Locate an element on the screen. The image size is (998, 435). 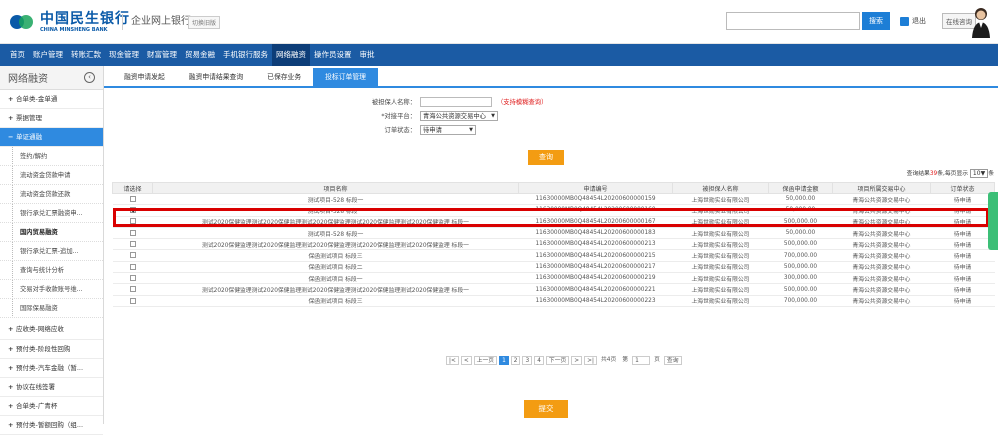
application-no-cell: 11630000MB0Q48454L20200600000213 is located at coordinates (595, 244).